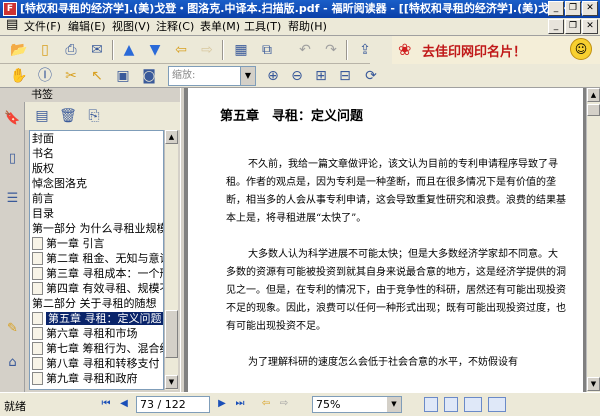  I want to click on menu-tools: 工具(T), so click(262, 27).